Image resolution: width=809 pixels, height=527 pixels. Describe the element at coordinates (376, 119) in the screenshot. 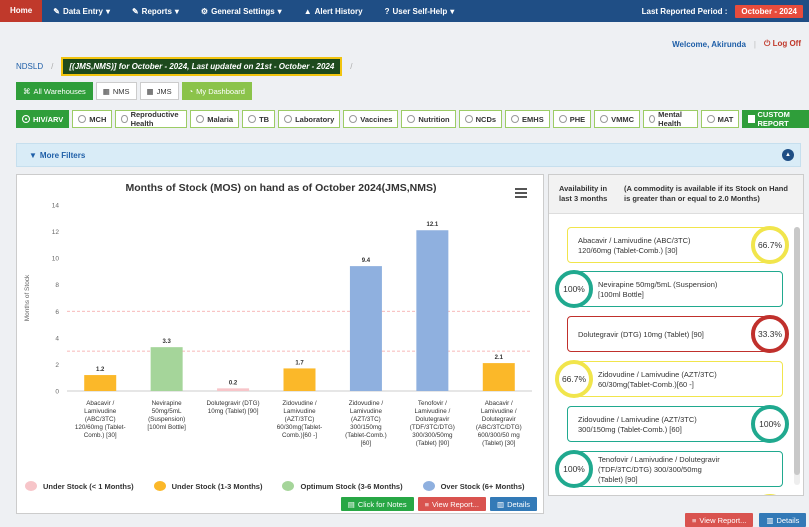

I see `program-label: Vaccines` at that location.